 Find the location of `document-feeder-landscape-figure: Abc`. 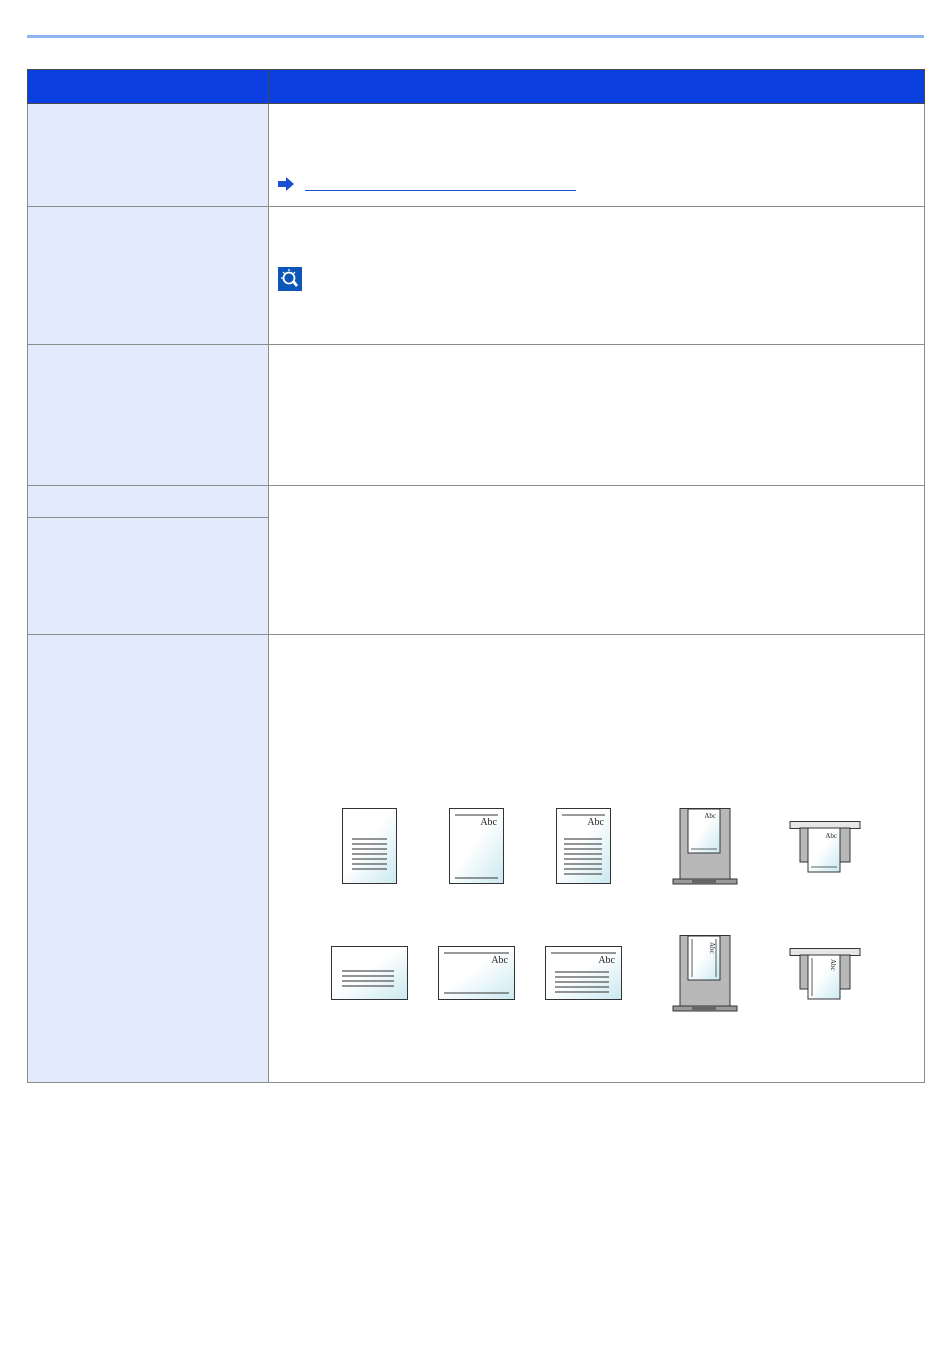

document-feeder-landscape-figure: Abc is located at coordinates (705, 973).